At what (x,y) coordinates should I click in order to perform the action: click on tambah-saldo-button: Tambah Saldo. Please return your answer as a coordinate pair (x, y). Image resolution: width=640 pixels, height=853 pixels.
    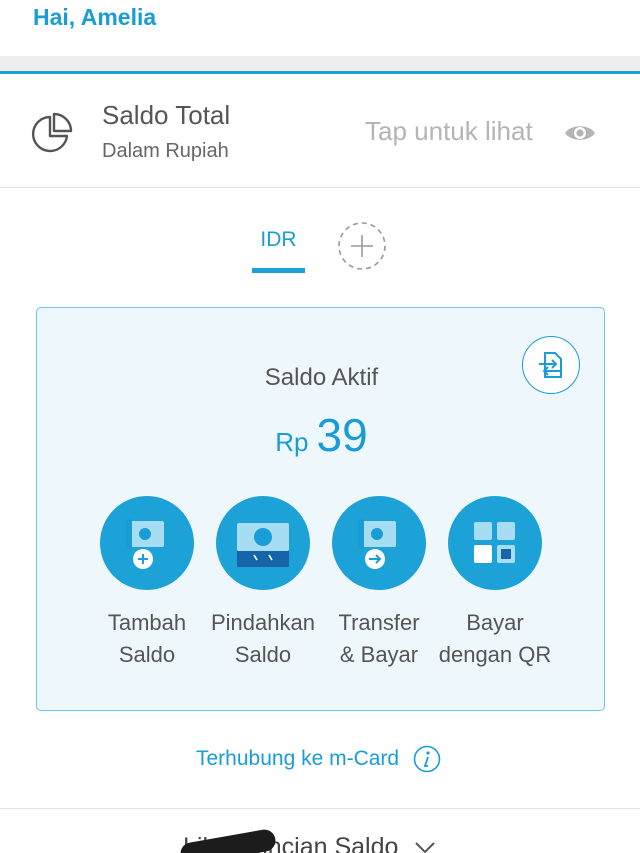
    Looking at the image, I should click on (147, 583).